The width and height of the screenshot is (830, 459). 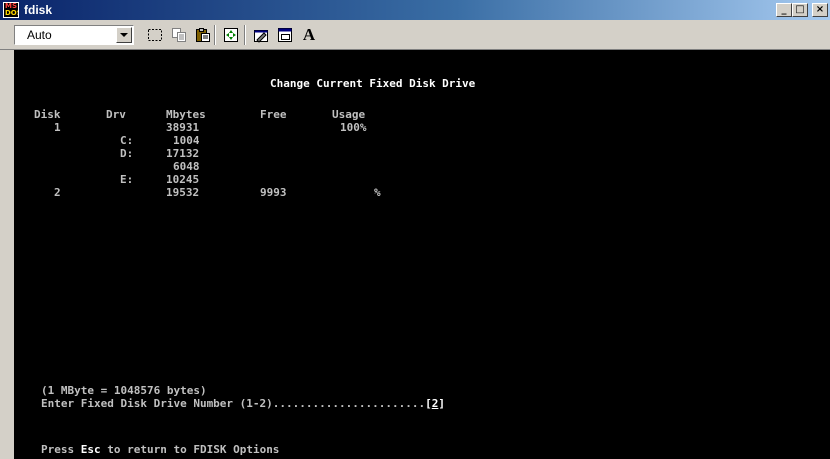 I want to click on footer-rest: to return to FDISK Options, so click(x=190, y=449).